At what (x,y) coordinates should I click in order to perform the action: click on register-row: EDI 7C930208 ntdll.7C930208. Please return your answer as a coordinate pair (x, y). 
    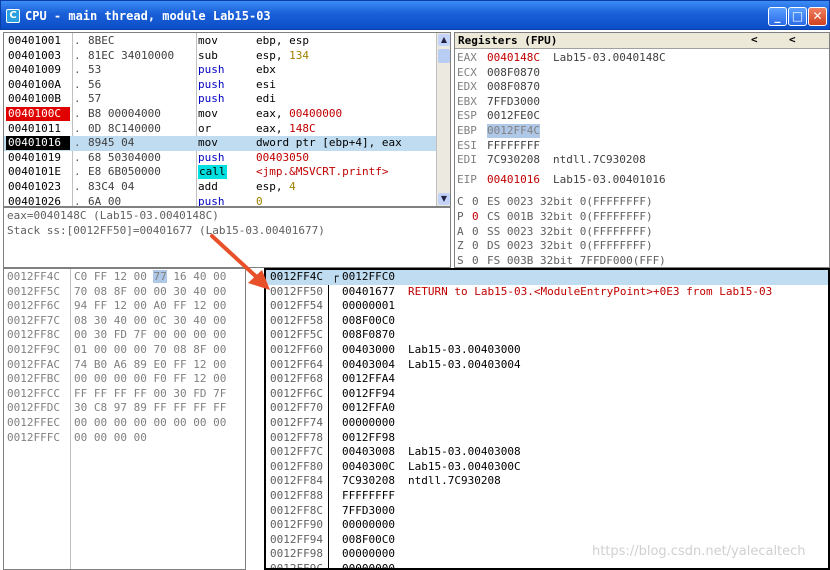
    Looking at the image, I should click on (640, 160).